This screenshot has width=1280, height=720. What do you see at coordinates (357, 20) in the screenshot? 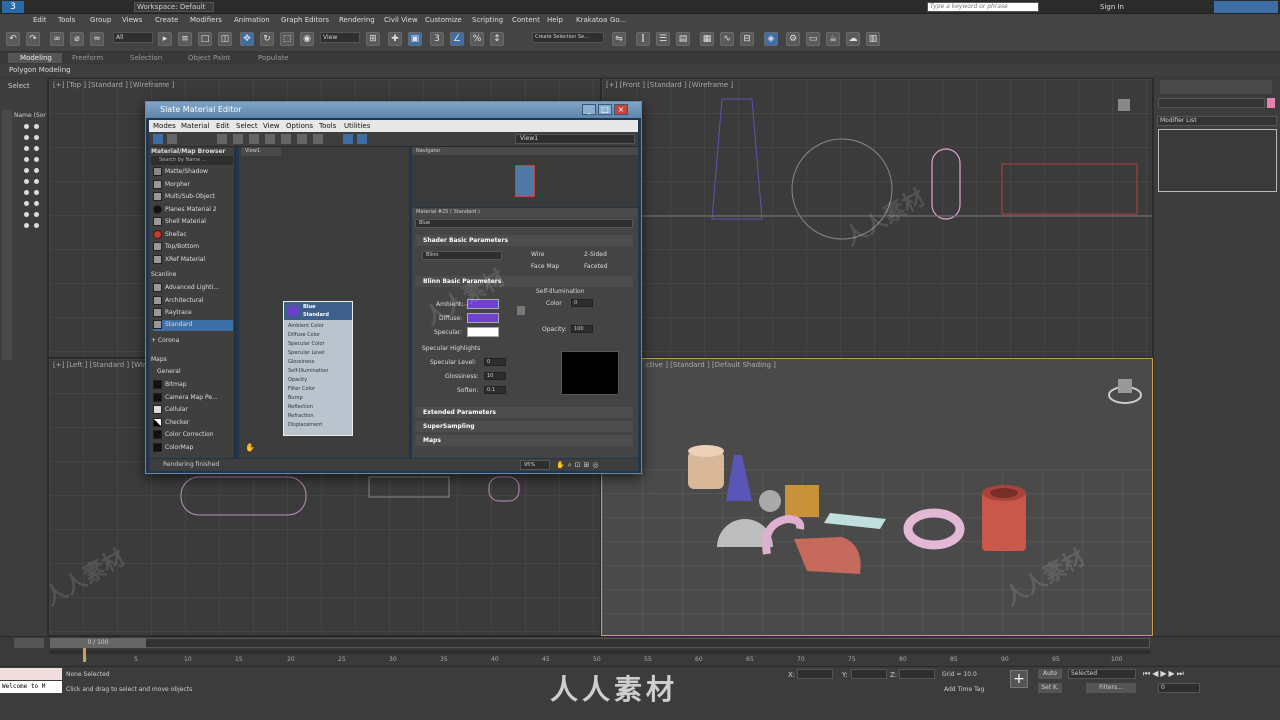
I see `menu-rendering: Rendering` at bounding box center [357, 20].